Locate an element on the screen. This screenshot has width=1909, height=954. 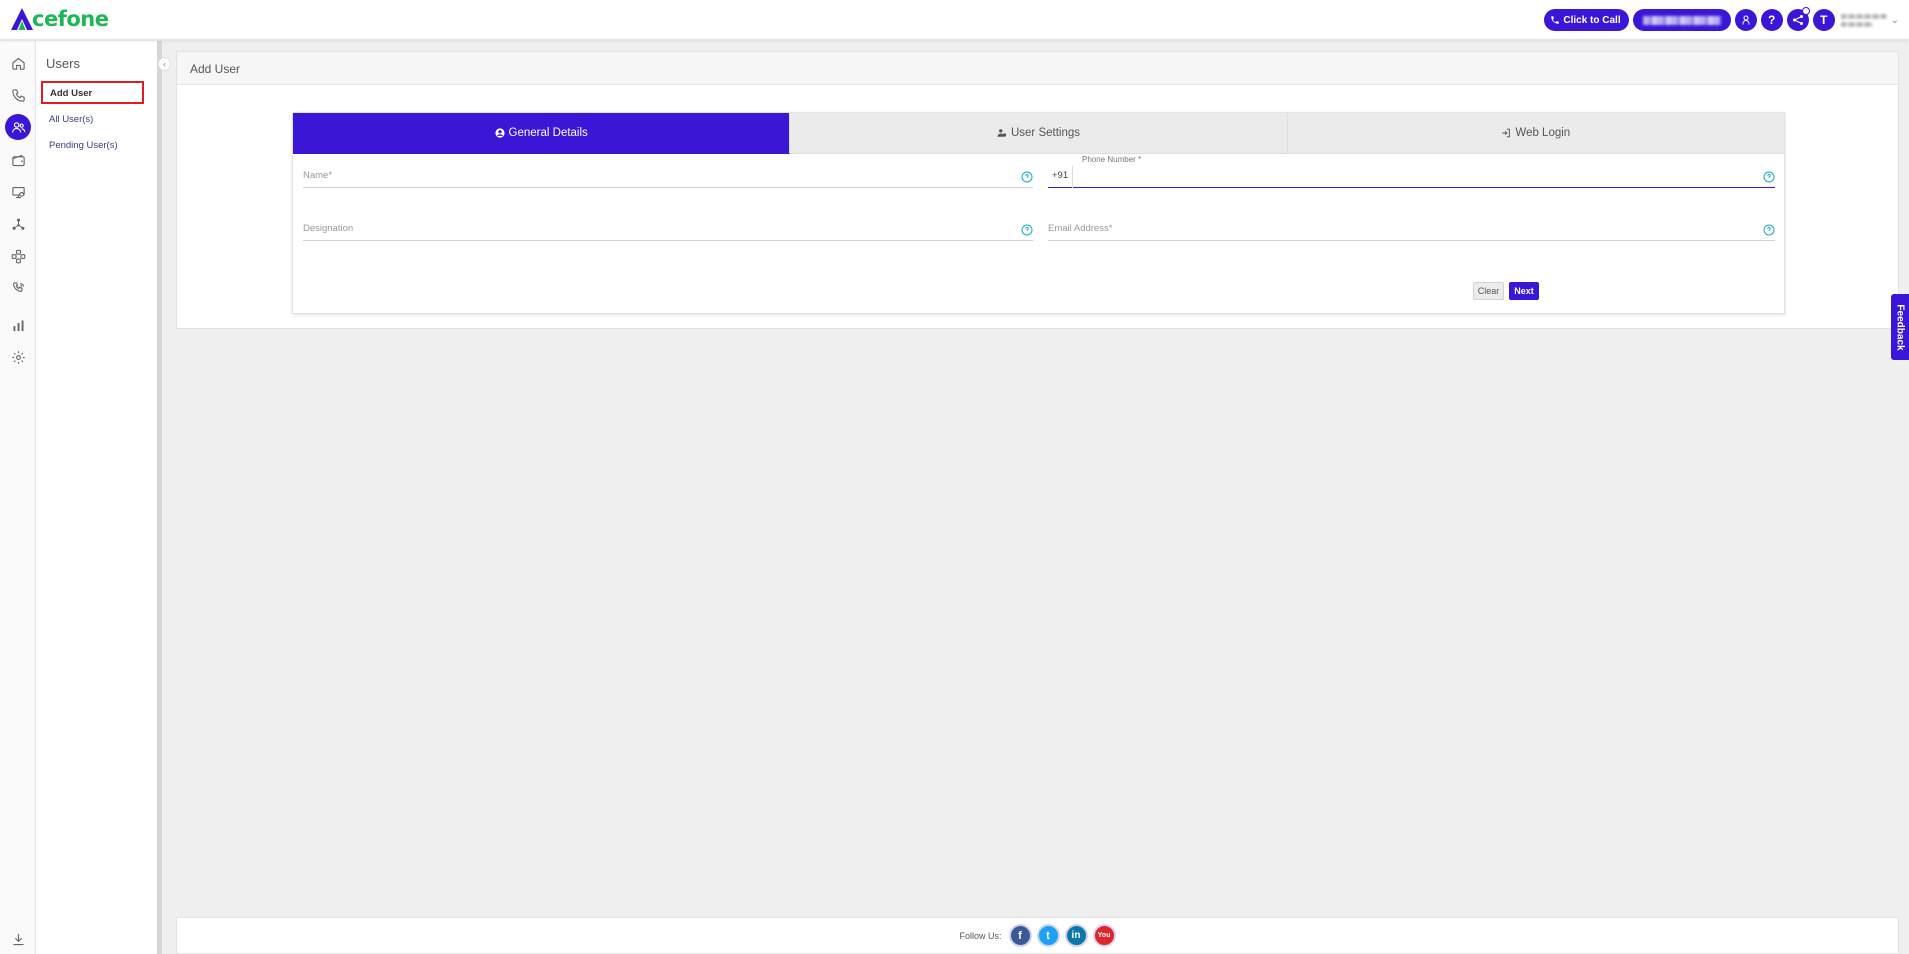
rail-ivr is located at coordinates (18, 288).